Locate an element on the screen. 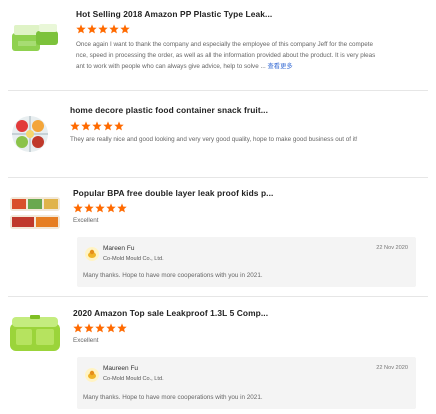  see-more-link: 查看更多 is located at coordinates (279, 66).